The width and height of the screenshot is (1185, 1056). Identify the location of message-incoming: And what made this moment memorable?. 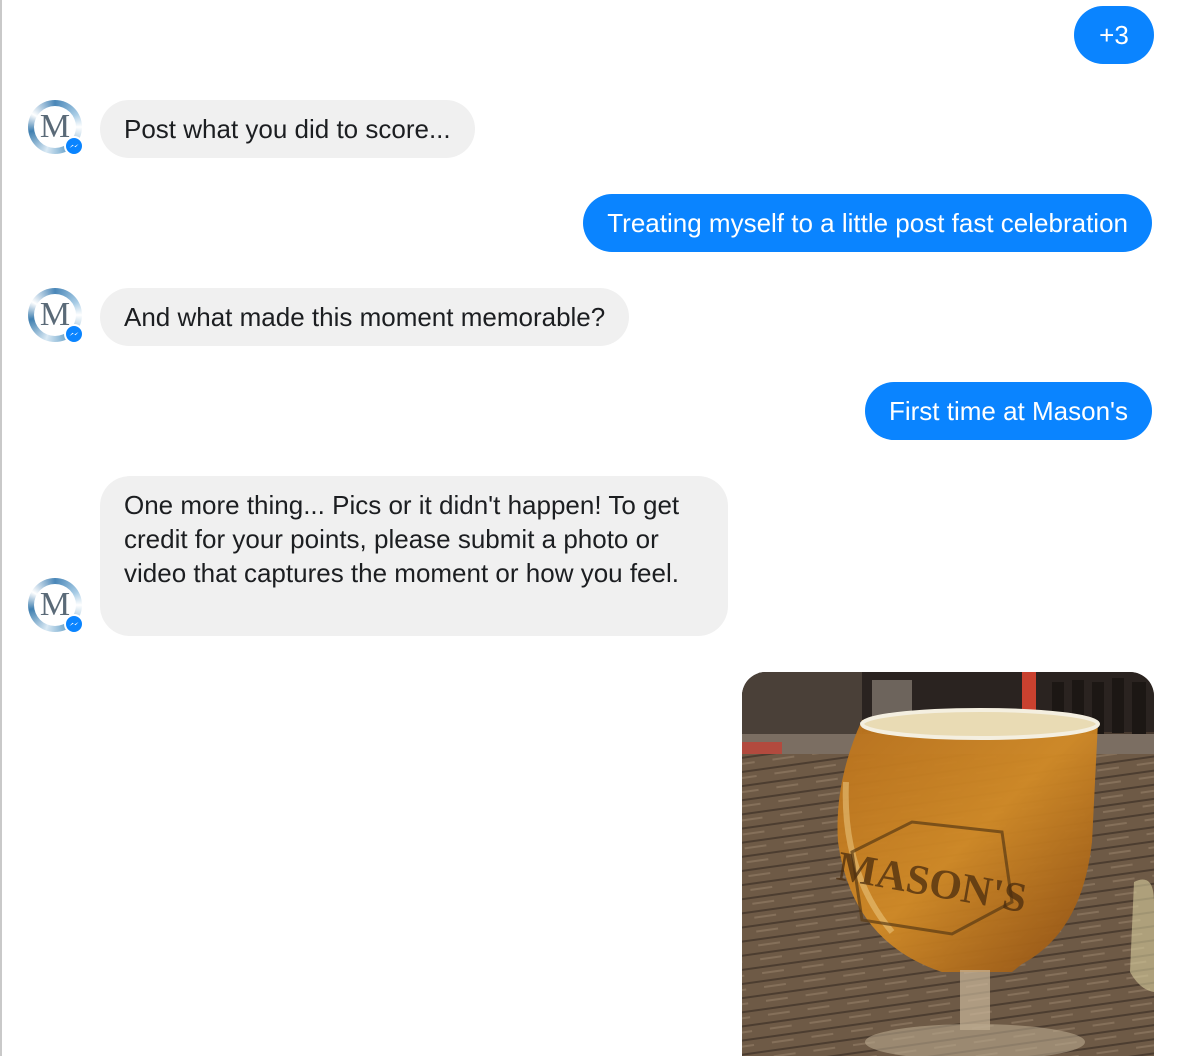
(365, 317).